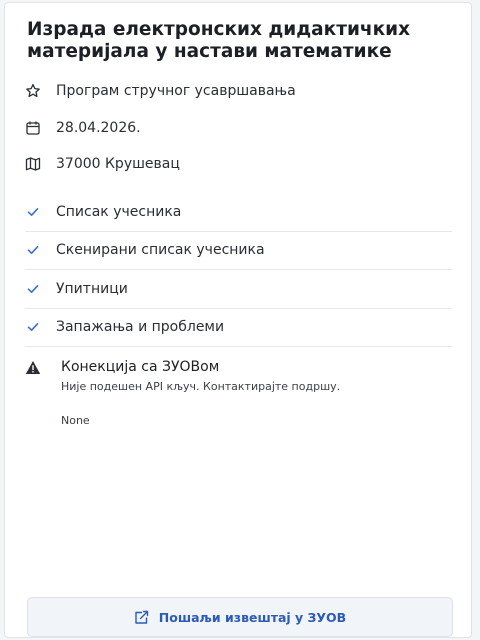 This screenshot has height=640, width=480. I want to click on meta-date: 28.04.2026., so click(83, 128).